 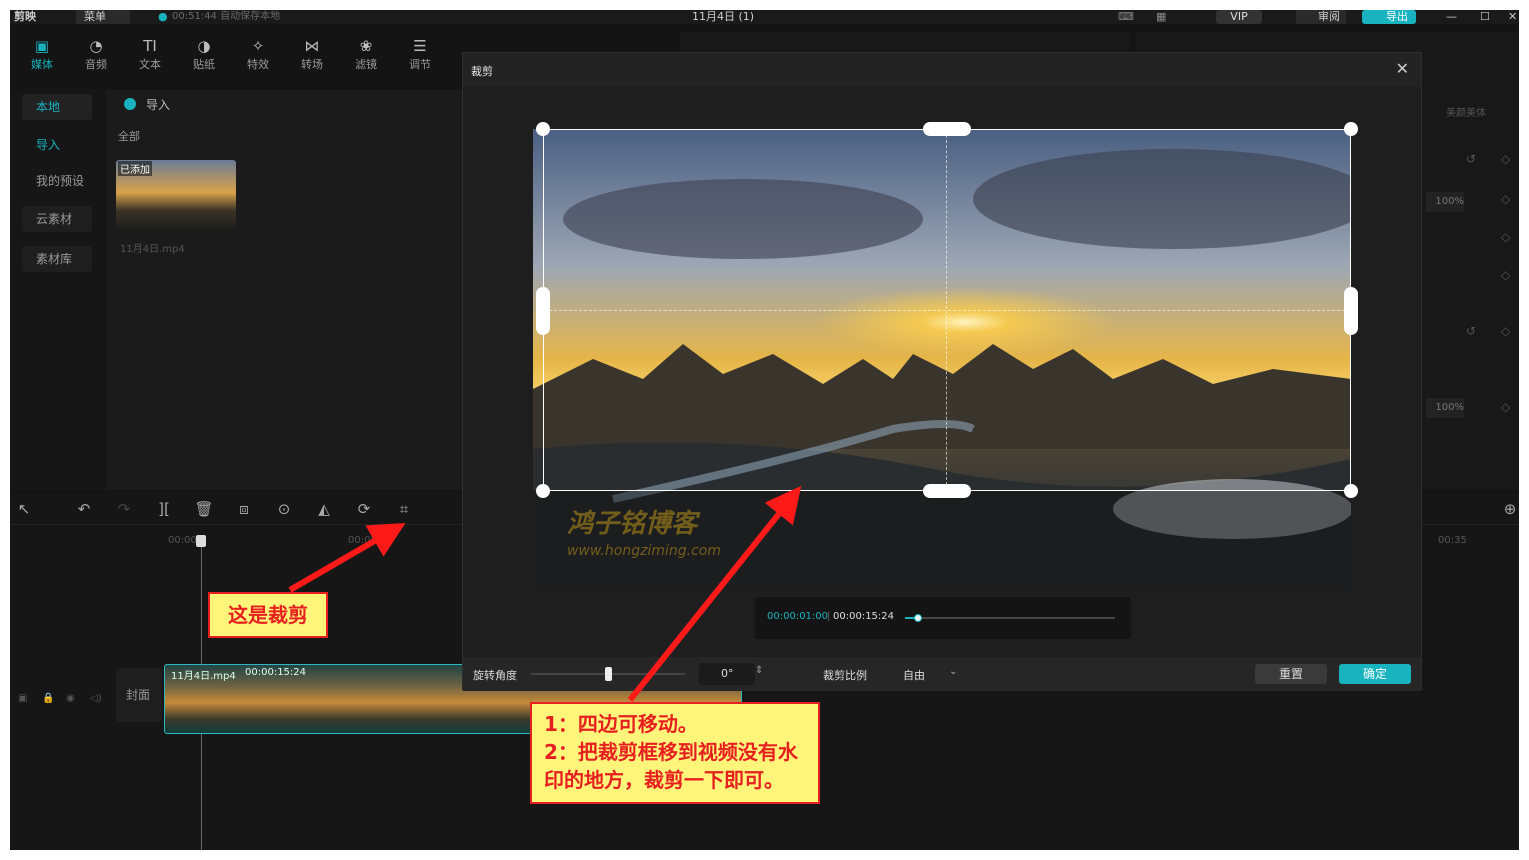 I want to click on instruction-line: 印的地方，裁剪一下即可。, so click(x=664, y=780).